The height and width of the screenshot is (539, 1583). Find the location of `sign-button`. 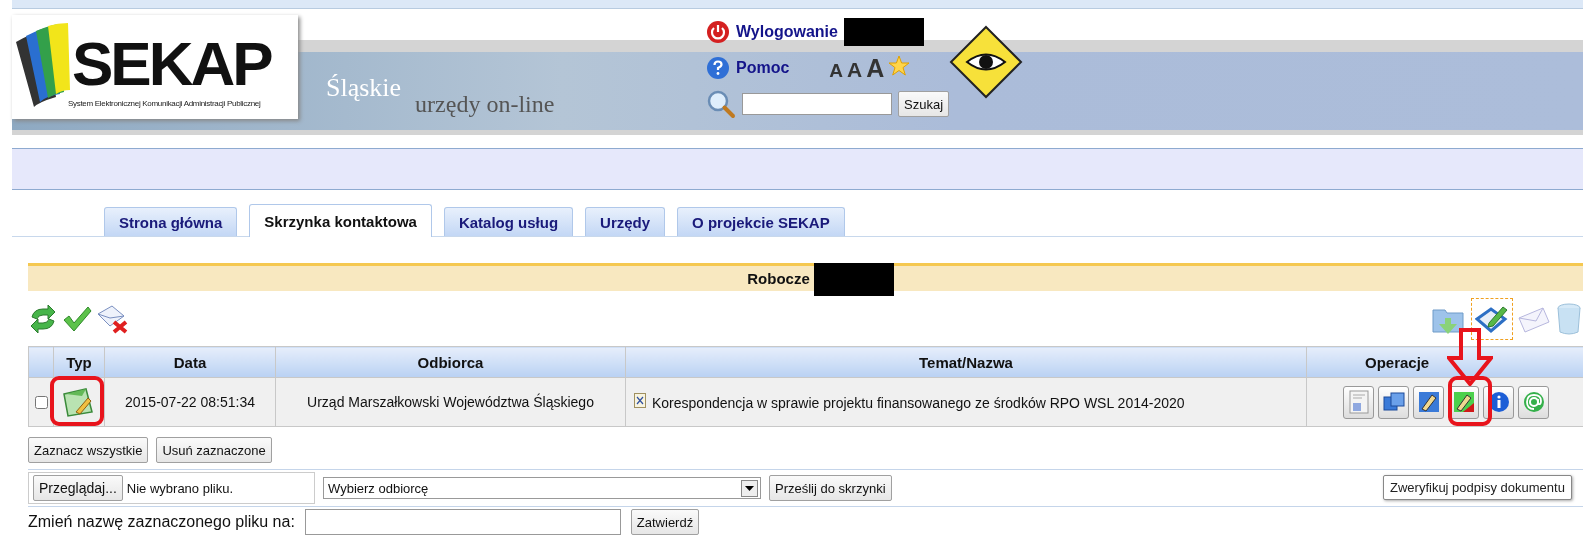

sign-button is located at coordinates (1428, 402).